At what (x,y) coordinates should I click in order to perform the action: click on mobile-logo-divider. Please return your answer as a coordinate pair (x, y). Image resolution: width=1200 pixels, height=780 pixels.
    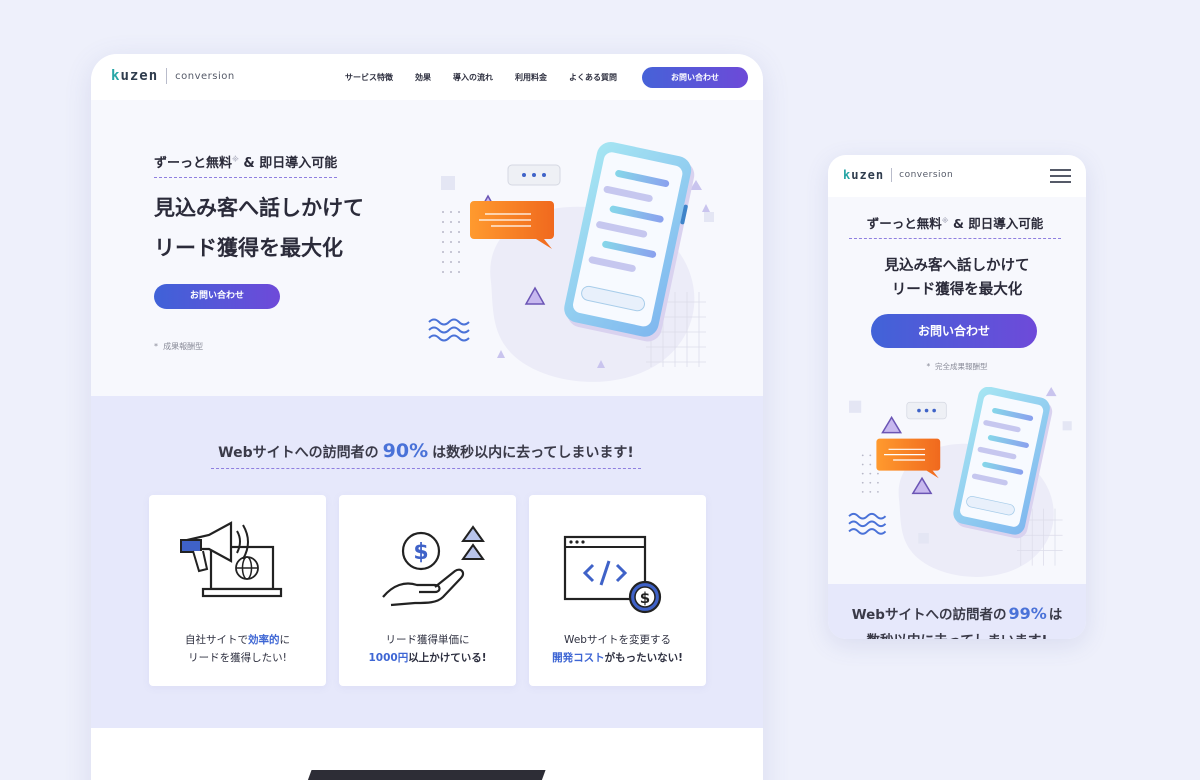
    Looking at the image, I should click on (892, 175).